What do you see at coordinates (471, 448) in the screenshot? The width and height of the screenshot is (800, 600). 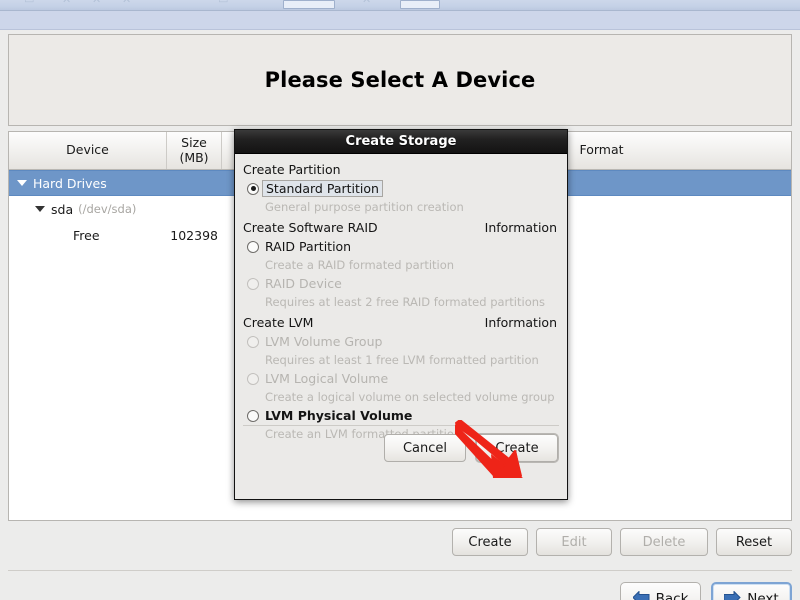 I see `dialog-buttons: Cancel Create` at bounding box center [471, 448].